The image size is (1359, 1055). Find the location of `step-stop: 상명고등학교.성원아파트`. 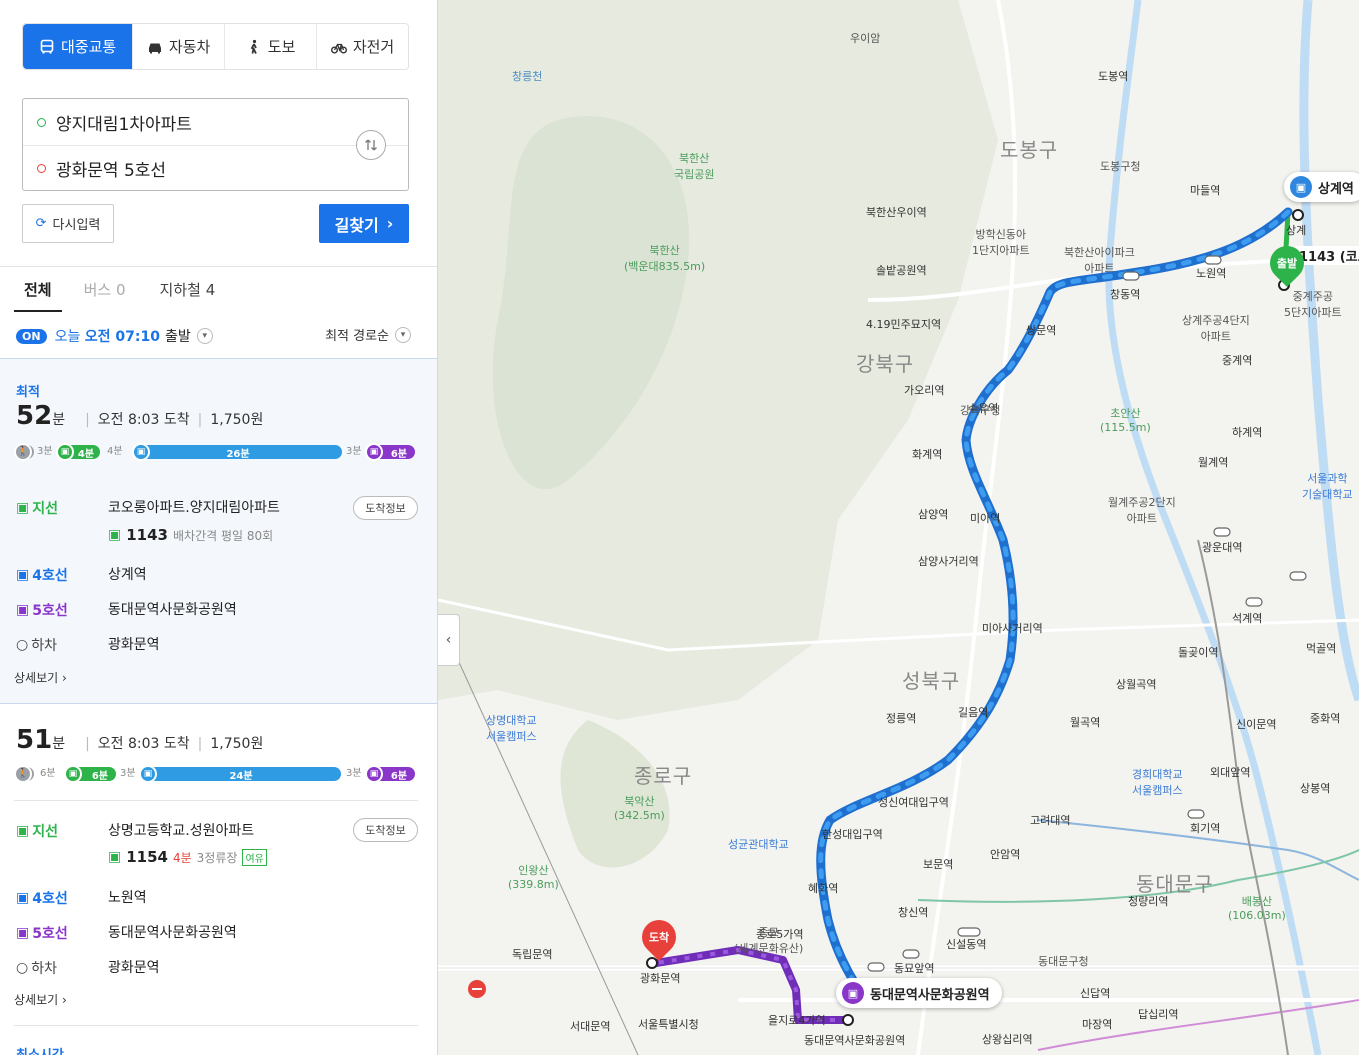

step-stop: 상명고등학교.성원아파트 is located at coordinates (181, 831).